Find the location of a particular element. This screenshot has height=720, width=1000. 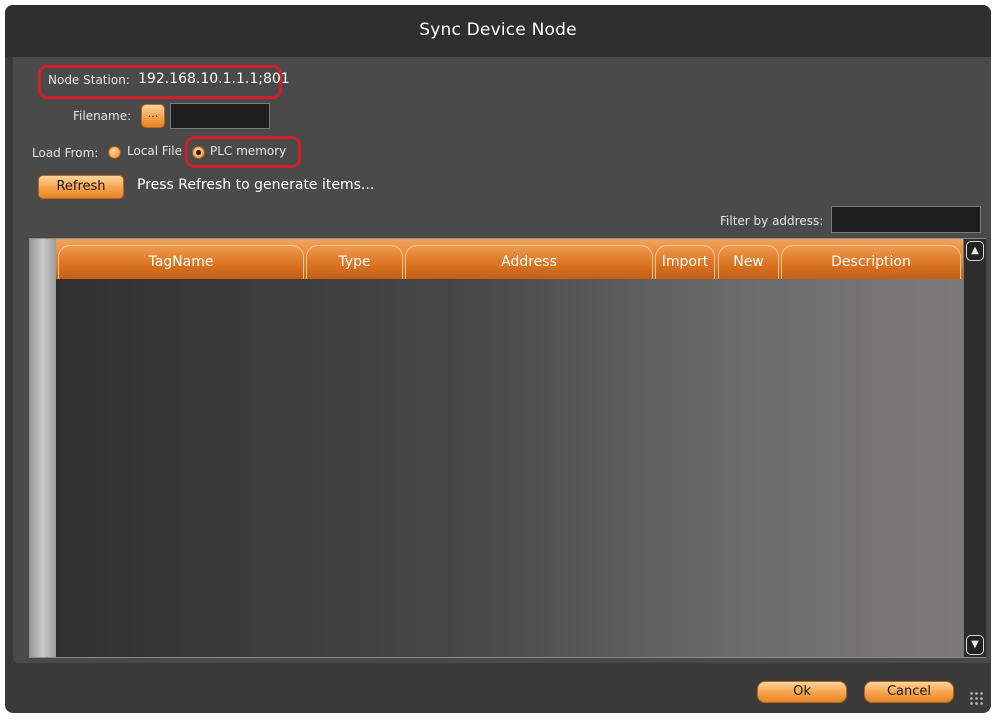

filename-label: Filename: is located at coordinates (102, 116).